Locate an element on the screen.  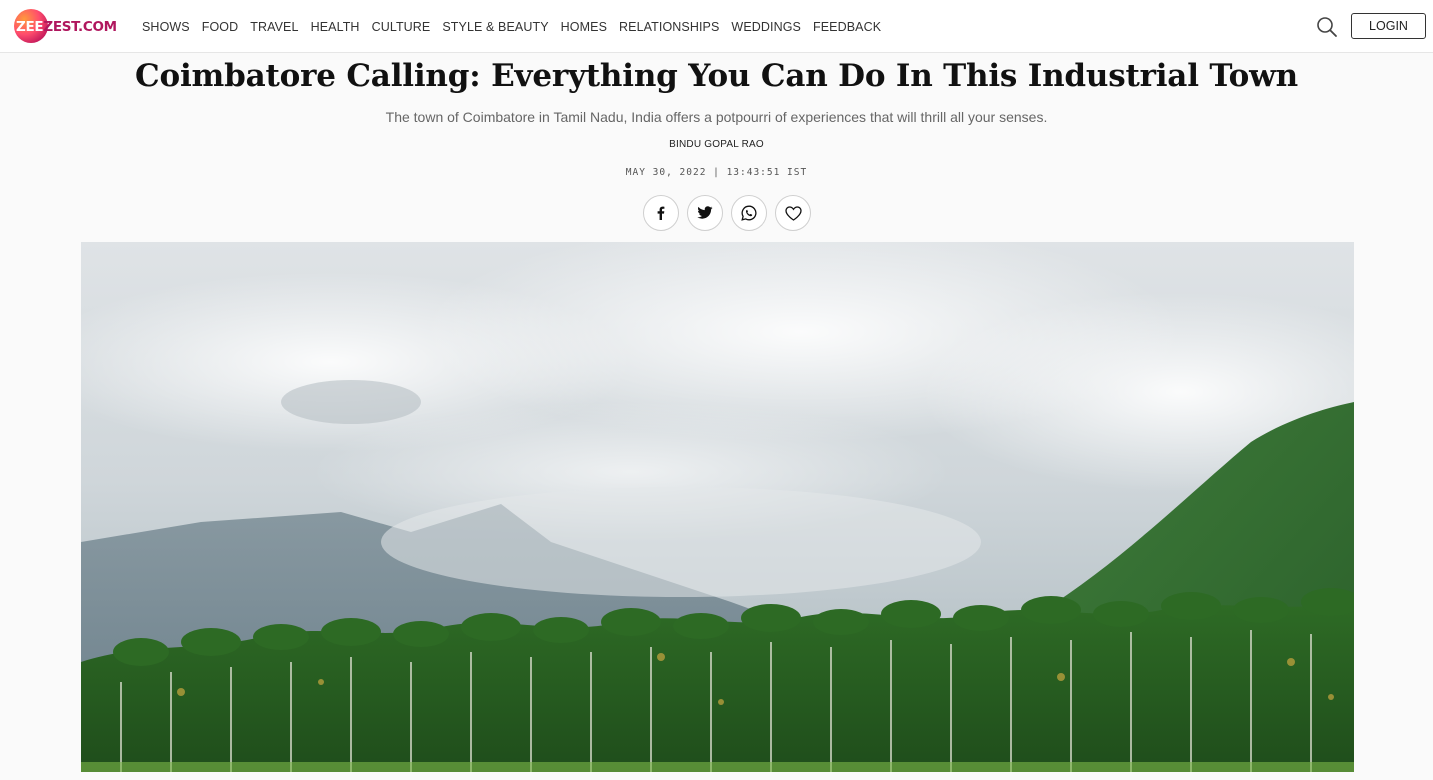
nav-item-relationships: RELATIONSHIPS is located at coordinates (669, 27).